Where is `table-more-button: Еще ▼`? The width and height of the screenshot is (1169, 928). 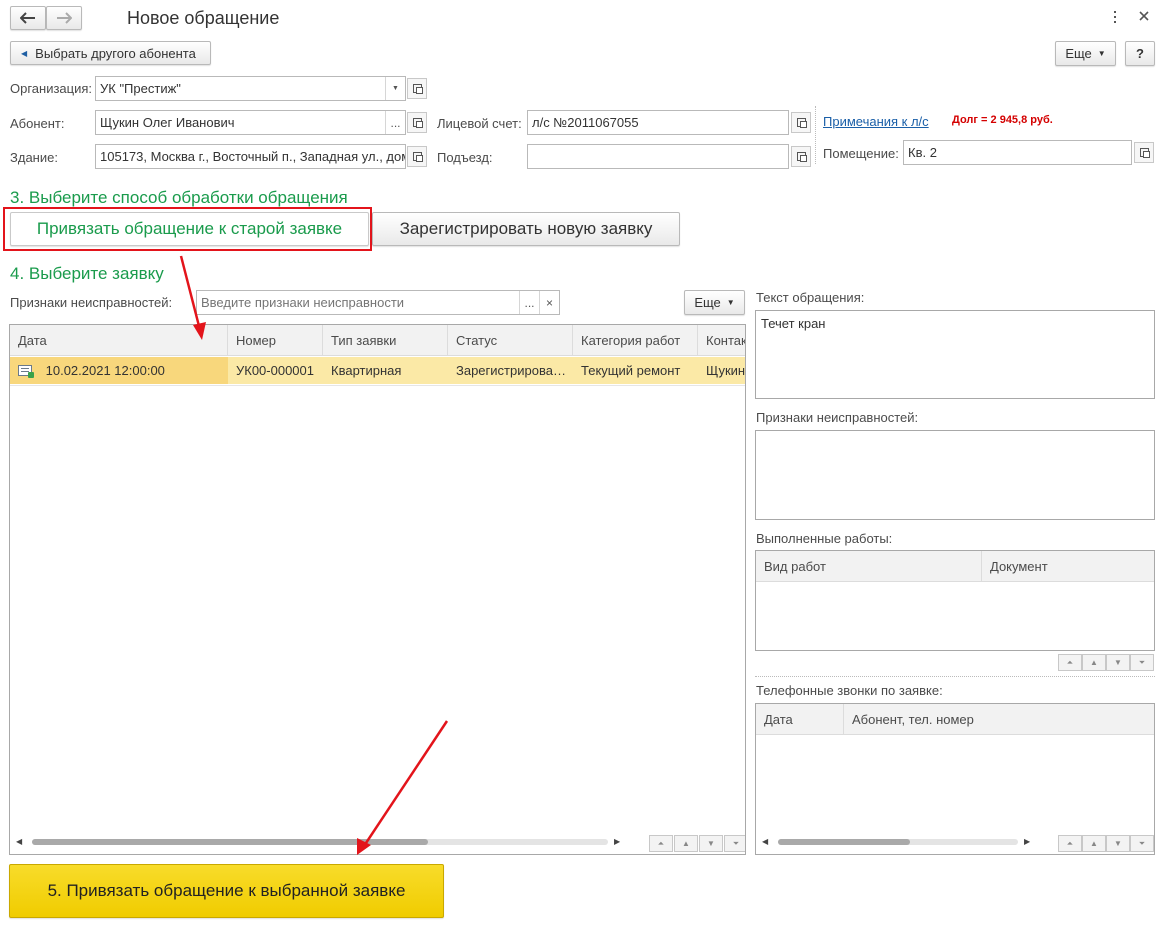 table-more-button: Еще ▼ is located at coordinates (714, 302).